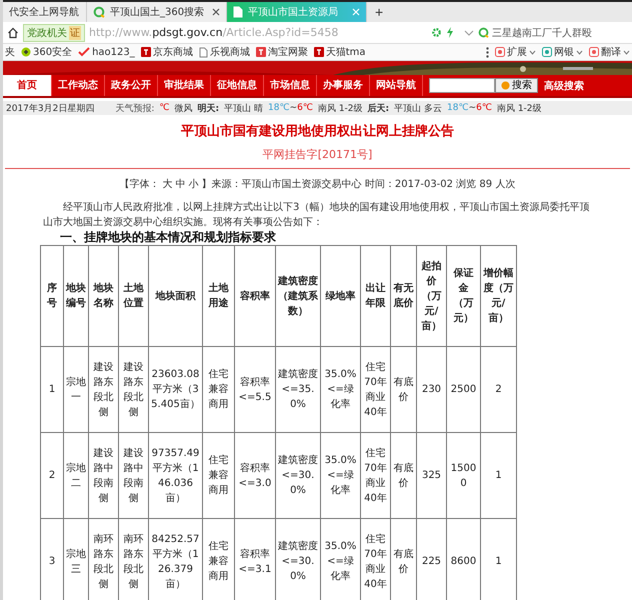  Describe the element at coordinates (167, 184) in the screenshot. I see `font-size-link: 大` at that location.